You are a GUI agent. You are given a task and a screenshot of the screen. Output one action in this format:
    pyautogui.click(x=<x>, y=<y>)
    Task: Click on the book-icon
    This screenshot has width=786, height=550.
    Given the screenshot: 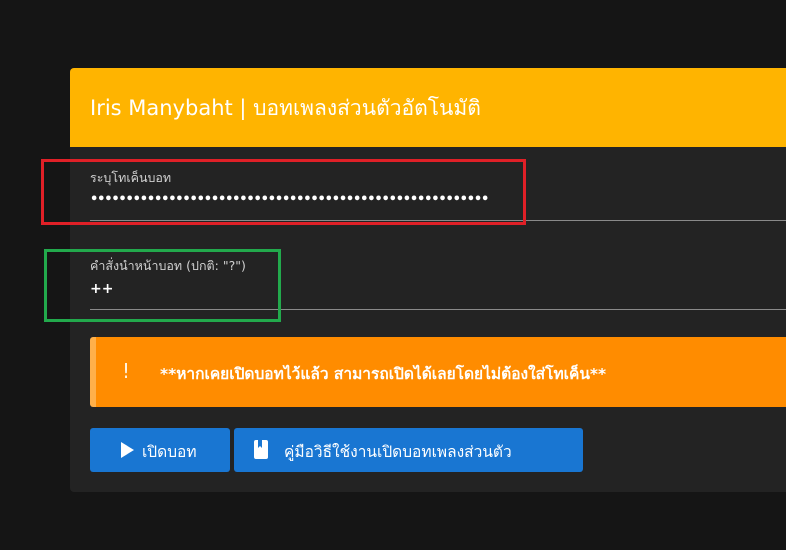 What is the action you would take?
    pyautogui.click(x=261, y=449)
    